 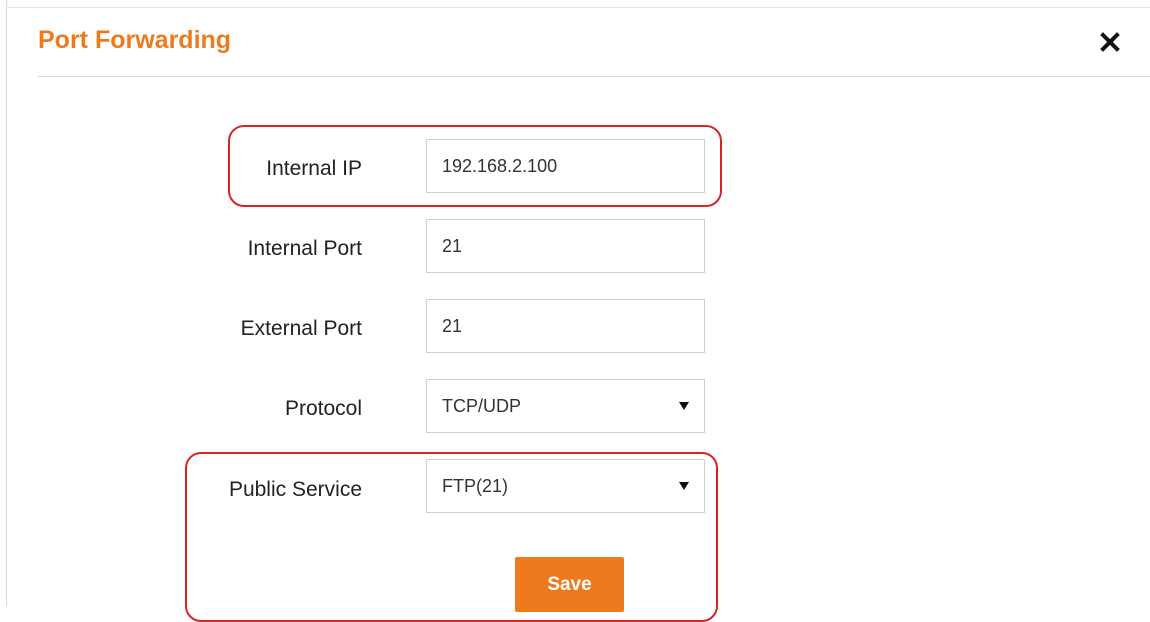 I want to click on internal-port-value: 21, so click(x=452, y=245).